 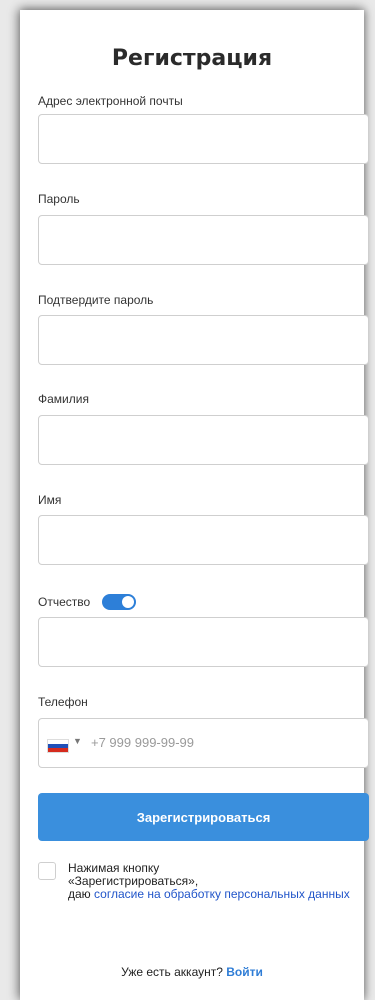 What do you see at coordinates (244, 972) in the screenshot?
I see `login-link: Войти` at bounding box center [244, 972].